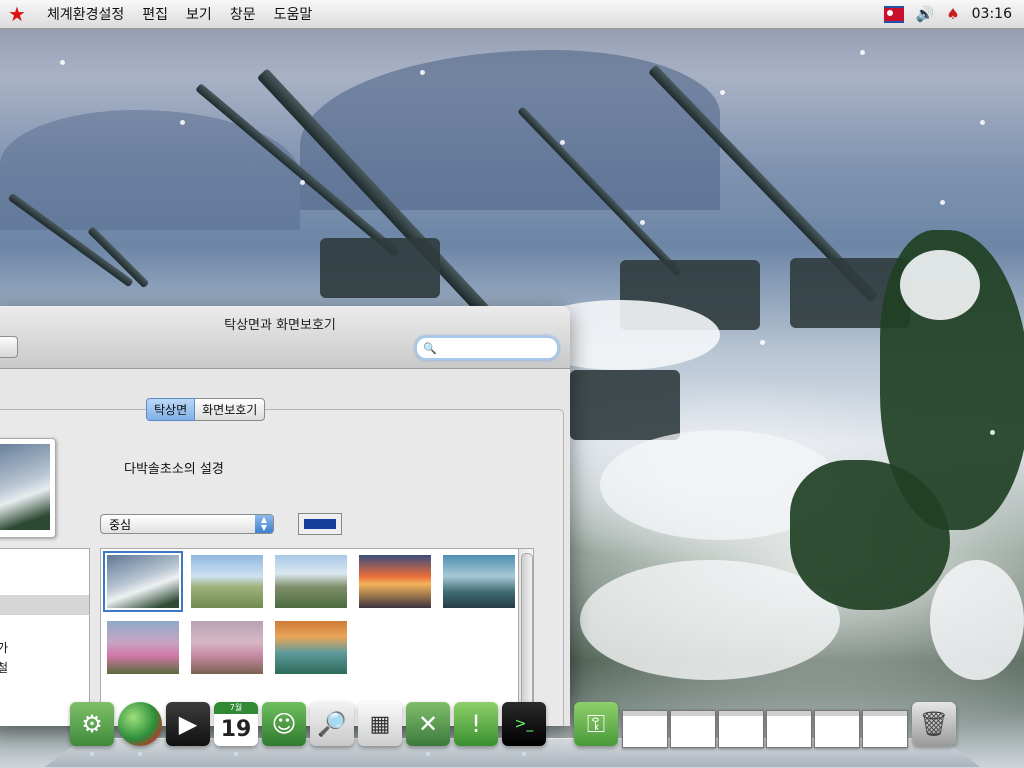  I want to click on menu-help: 도움말, so click(293, 14).